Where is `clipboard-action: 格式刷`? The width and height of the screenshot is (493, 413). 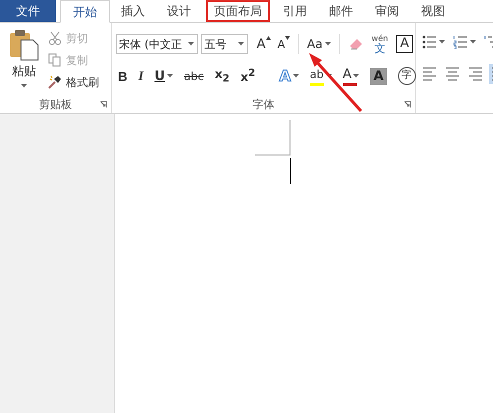 clipboard-action: 格式刷 is located at coordinates (73, 82).